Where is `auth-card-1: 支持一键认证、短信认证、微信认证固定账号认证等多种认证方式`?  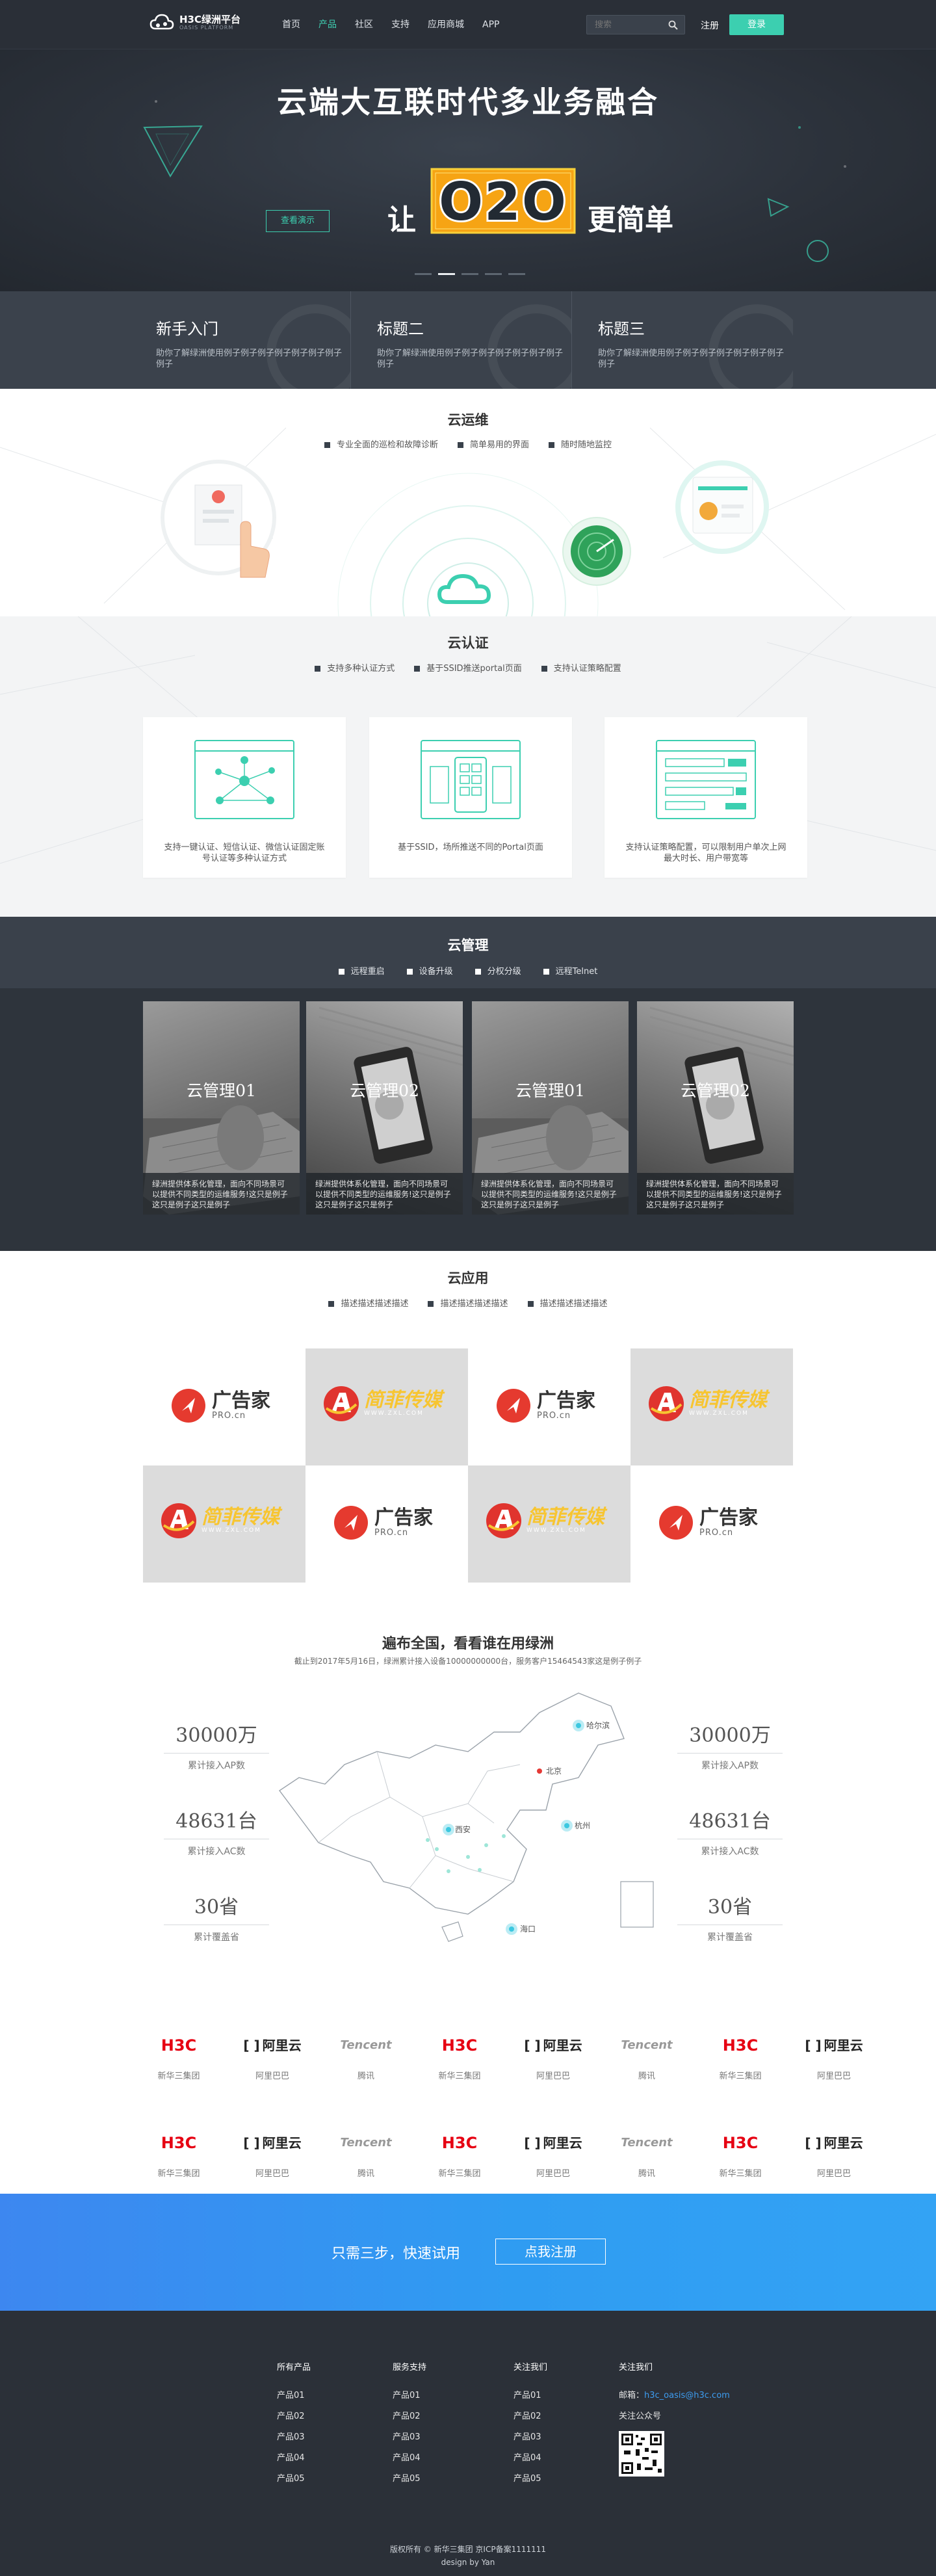 auth-card-1: 支持一键认证、短信认证、微信认证固定账号认证等多种认证方式 is located at coordinates (245, 797).